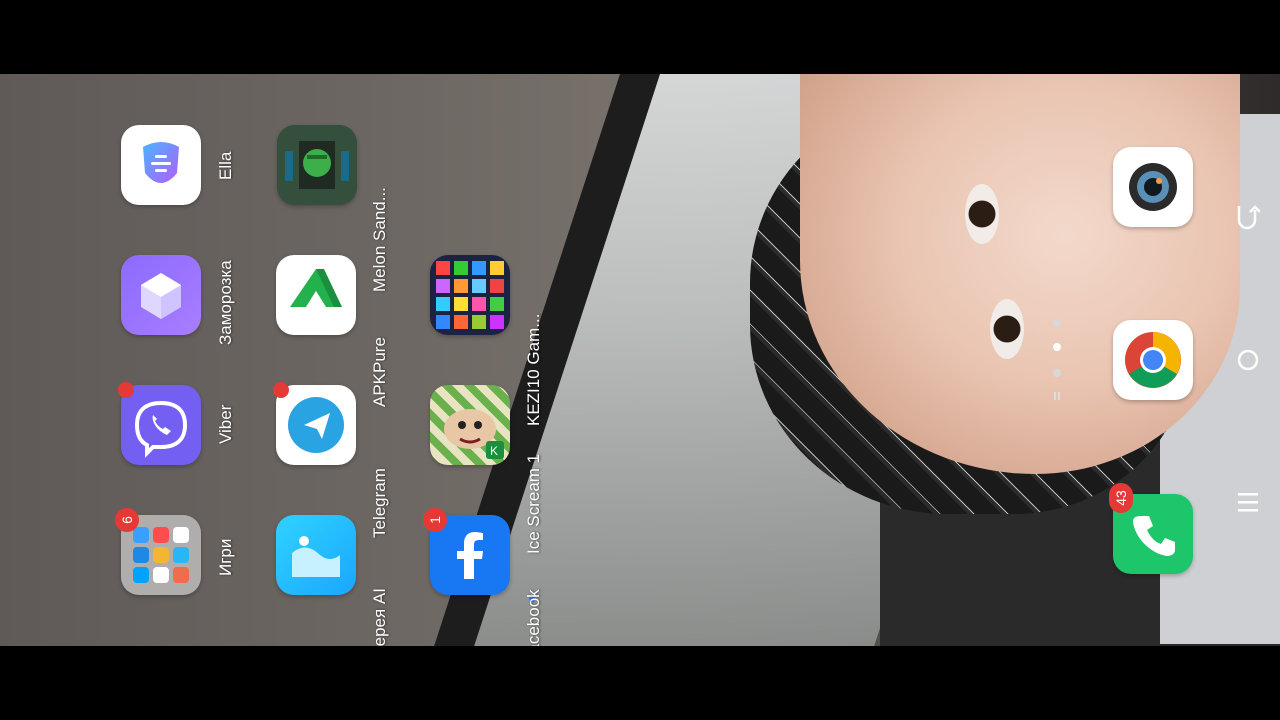  I want to click on app-telegram, so click(316, 425).